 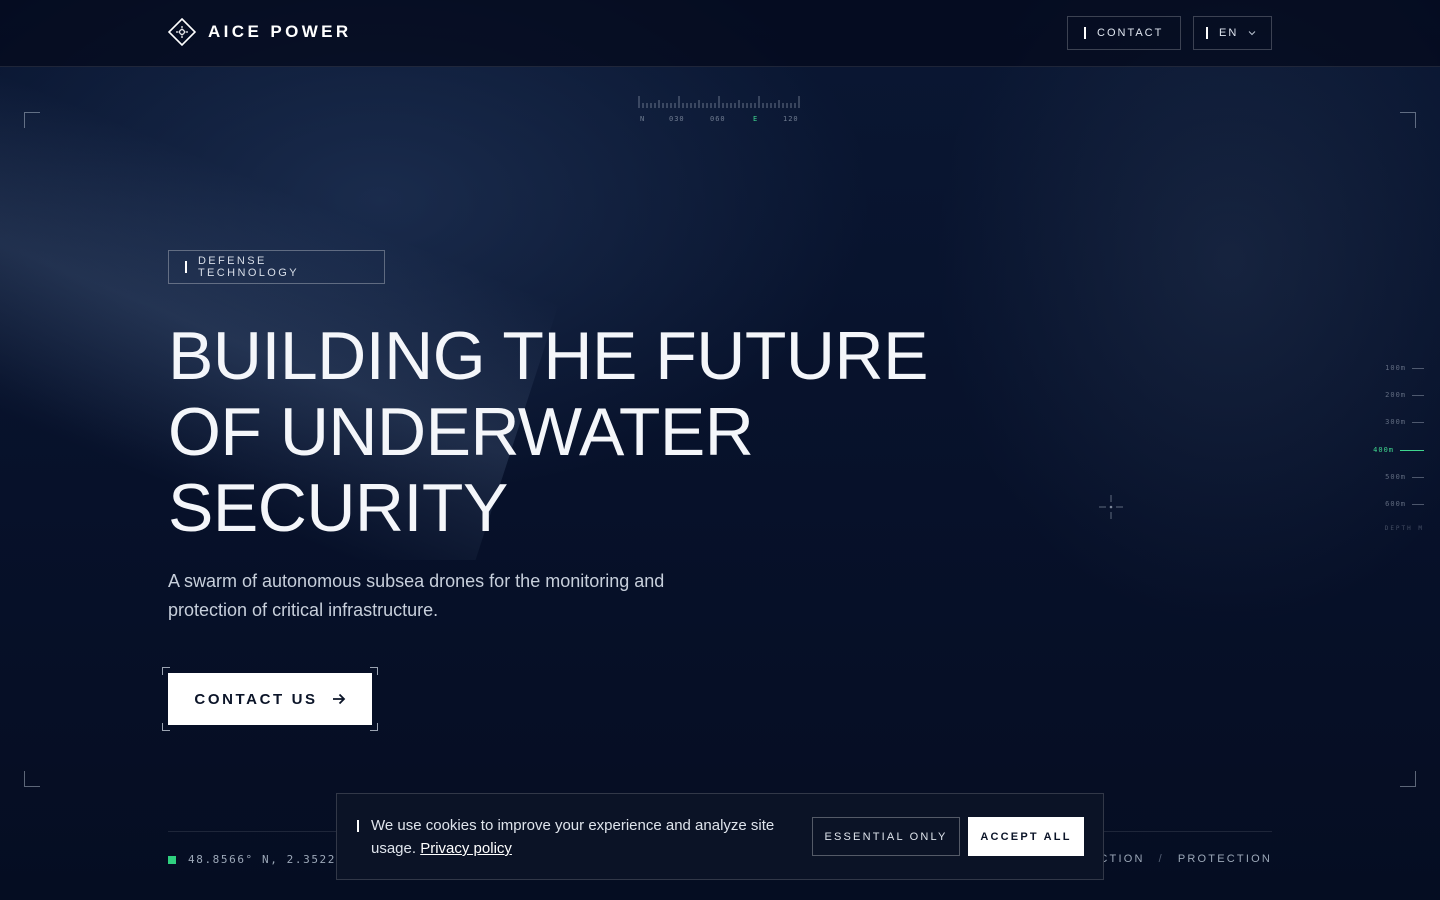 I want to click on diamond-logo-icon, so click(x=182, y=32).